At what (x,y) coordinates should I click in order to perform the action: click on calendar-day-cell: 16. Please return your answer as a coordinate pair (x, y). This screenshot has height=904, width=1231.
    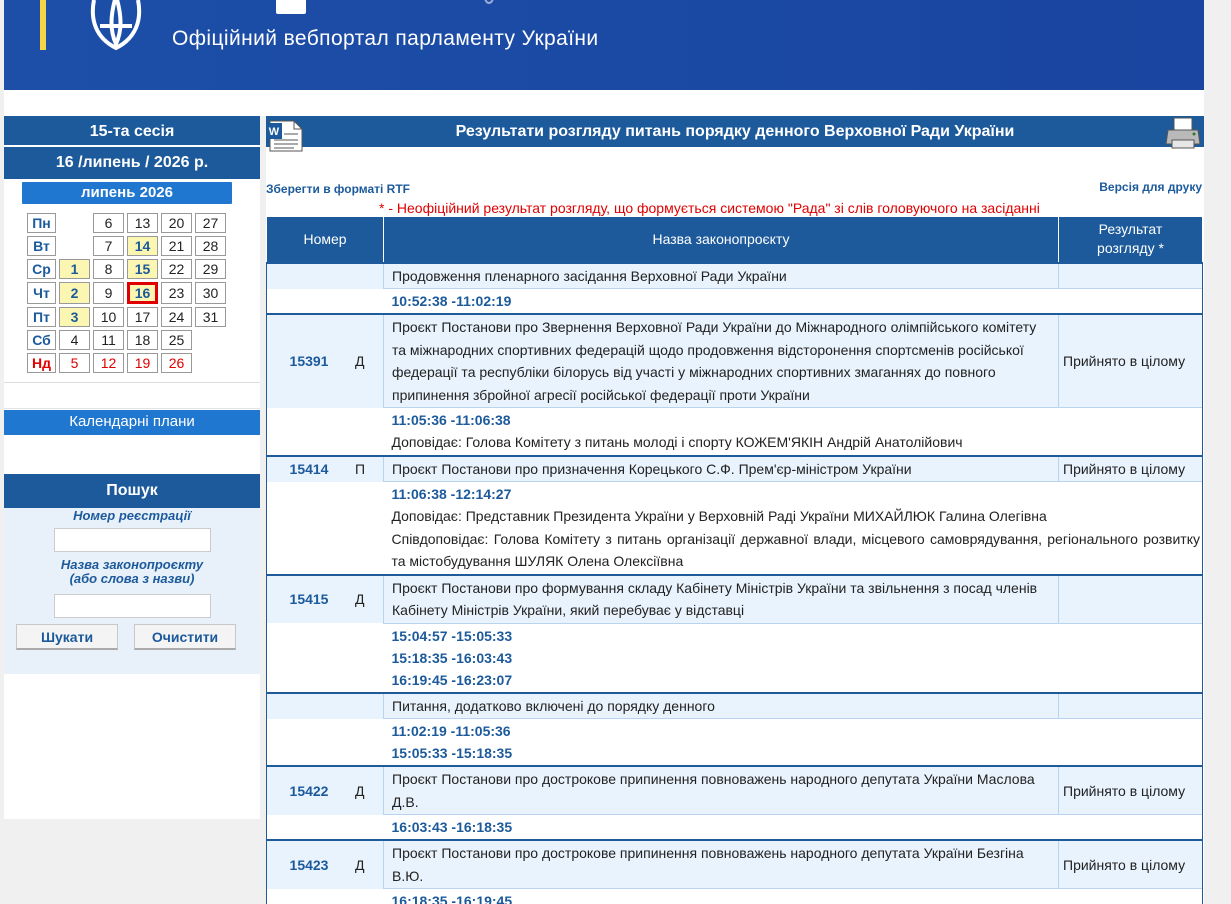
    Looking at the image, I should click on (142, 293).